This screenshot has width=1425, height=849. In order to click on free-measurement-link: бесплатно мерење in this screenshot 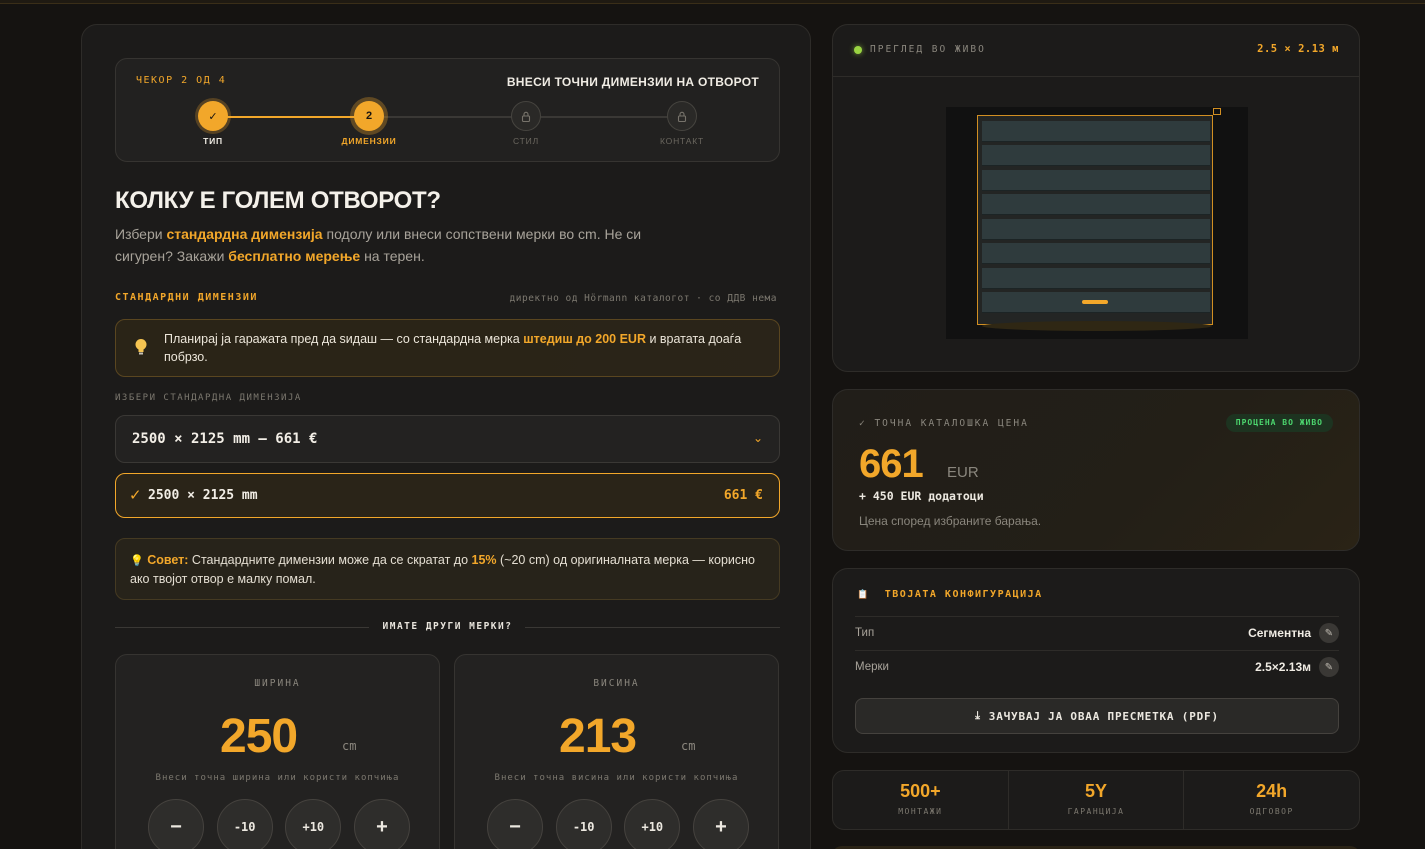, I will do `click(294, 256)`.